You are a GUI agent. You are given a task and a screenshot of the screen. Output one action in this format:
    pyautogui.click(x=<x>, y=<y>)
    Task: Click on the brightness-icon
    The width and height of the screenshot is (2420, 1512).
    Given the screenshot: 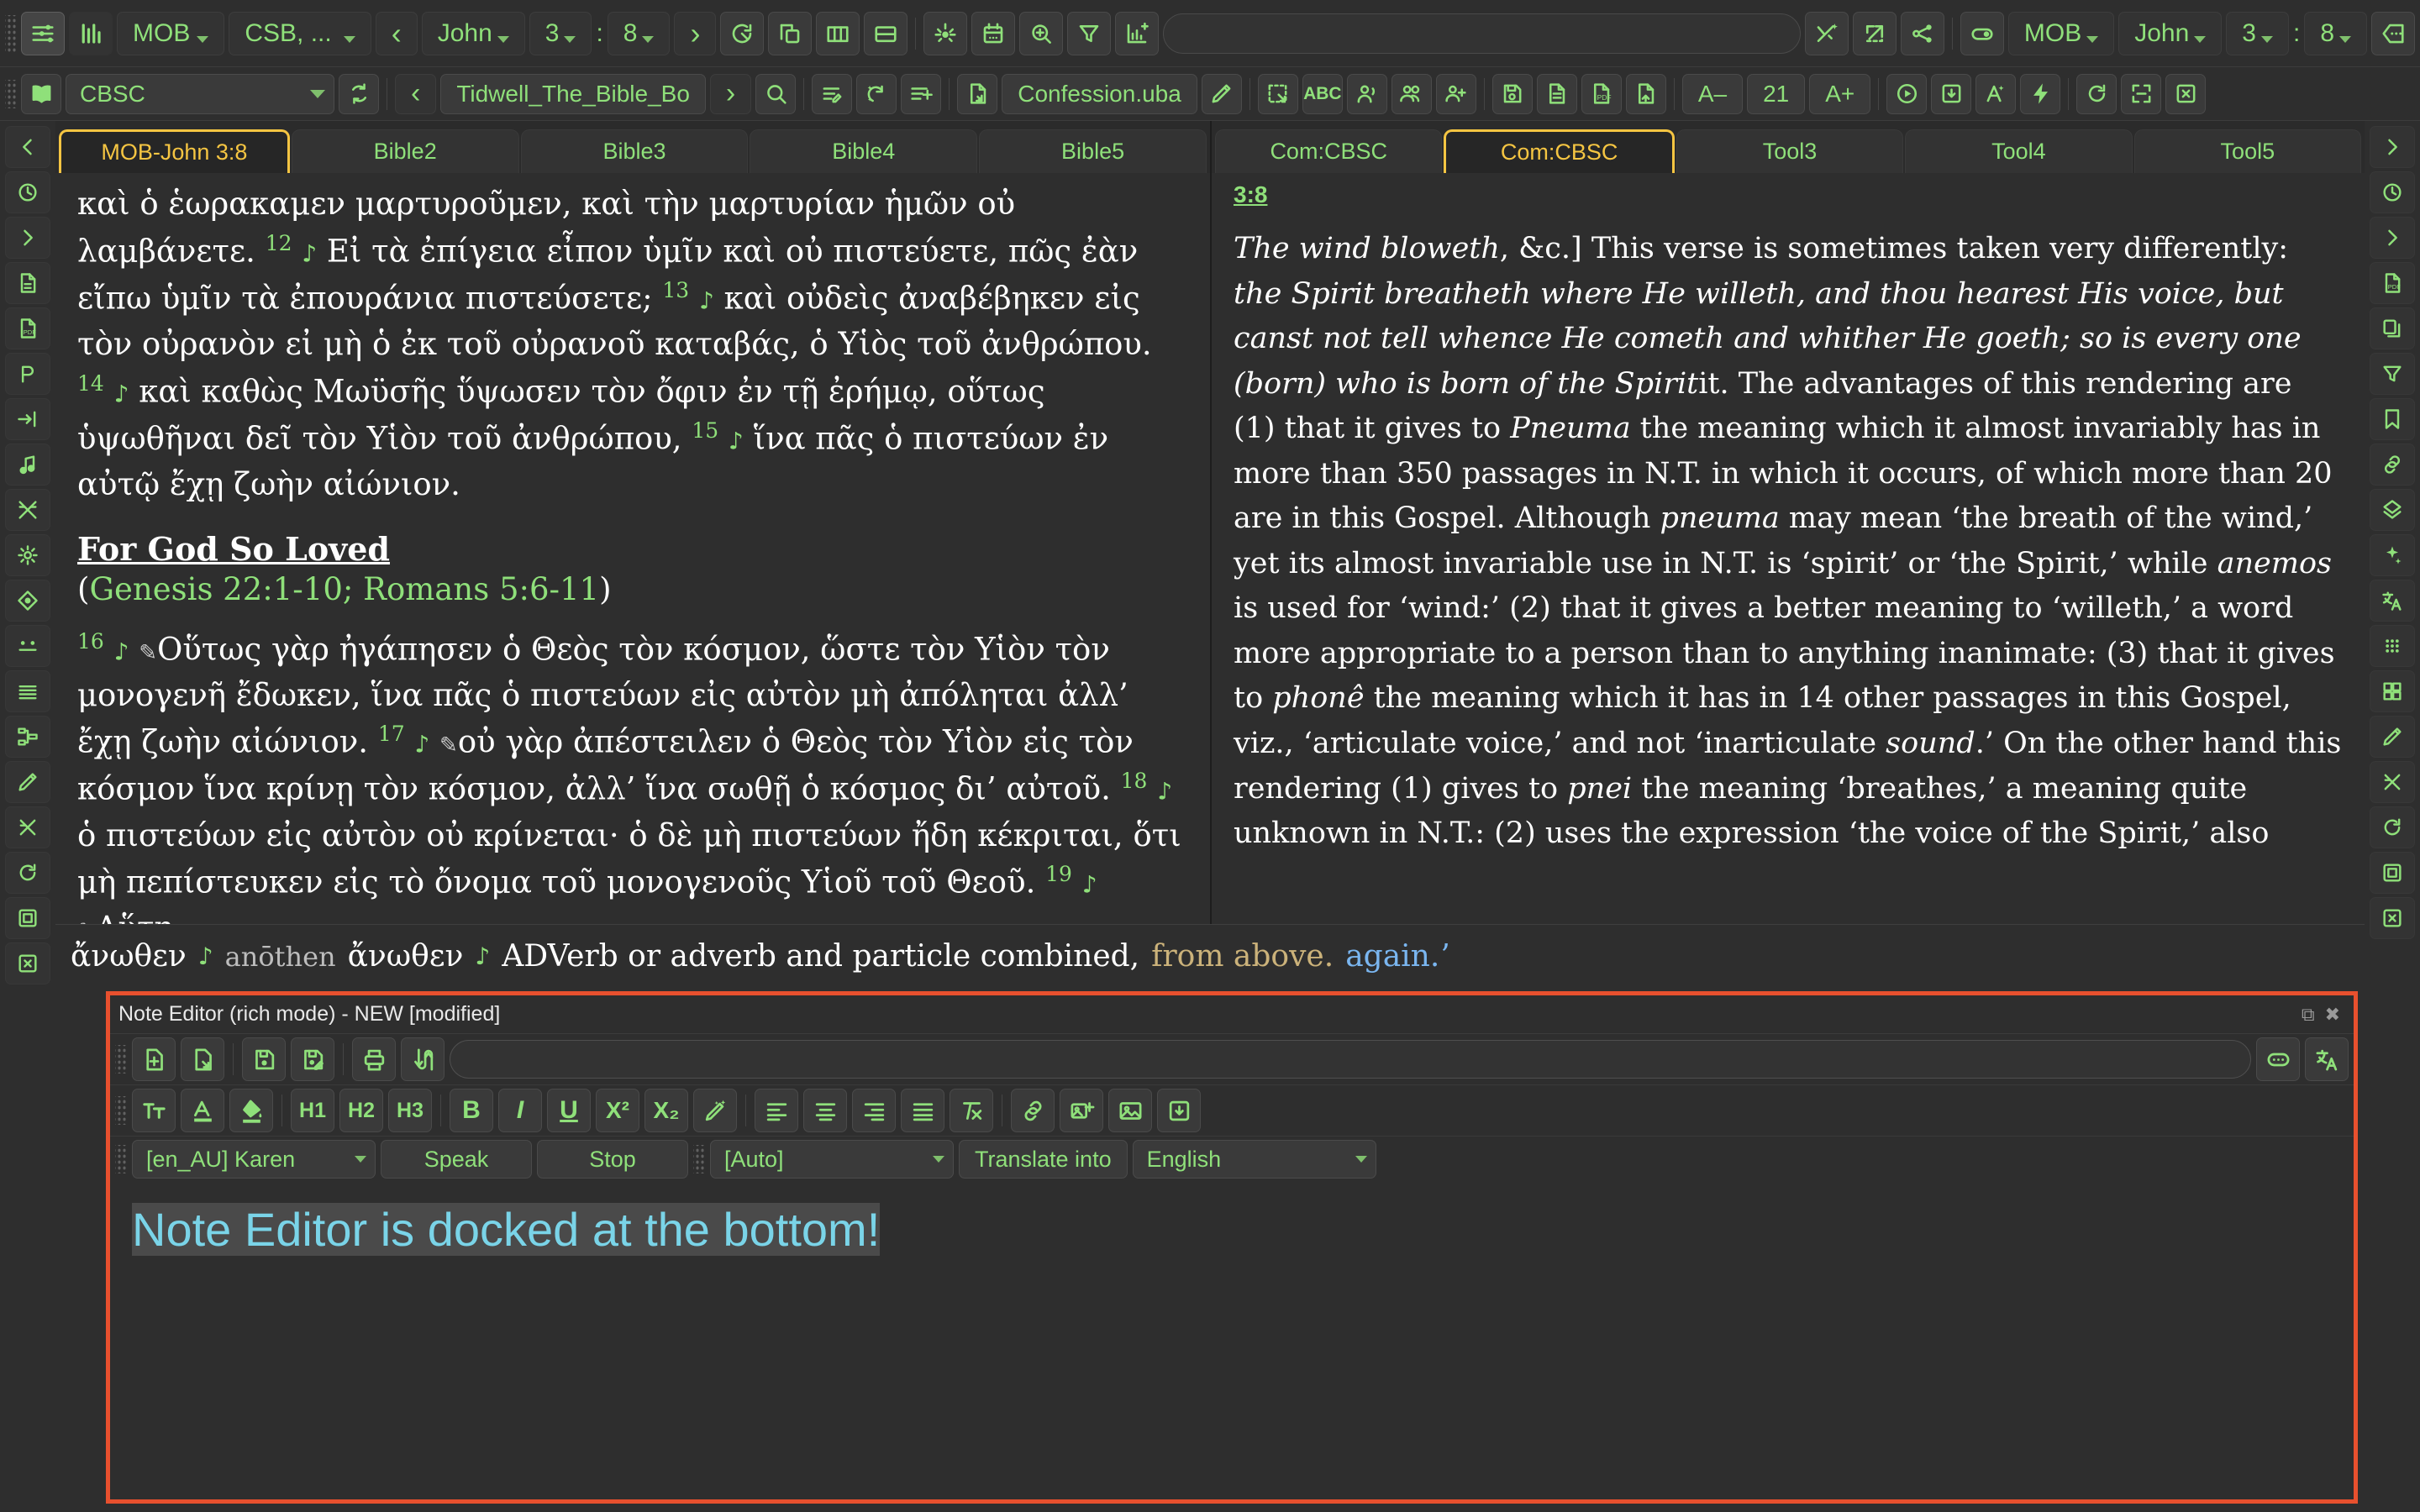 What is the action you would take?
    pyautogui.click(x=945, y=33)
    